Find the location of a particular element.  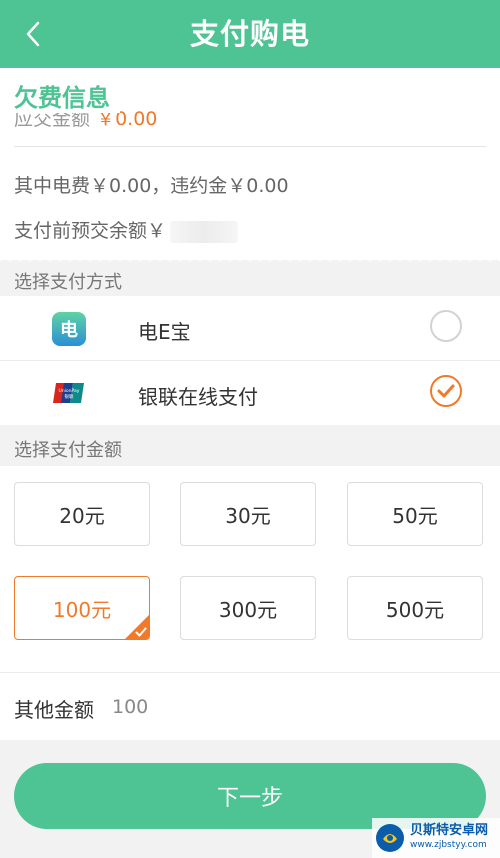

other-amount-input is located at coordinates (282, 707).